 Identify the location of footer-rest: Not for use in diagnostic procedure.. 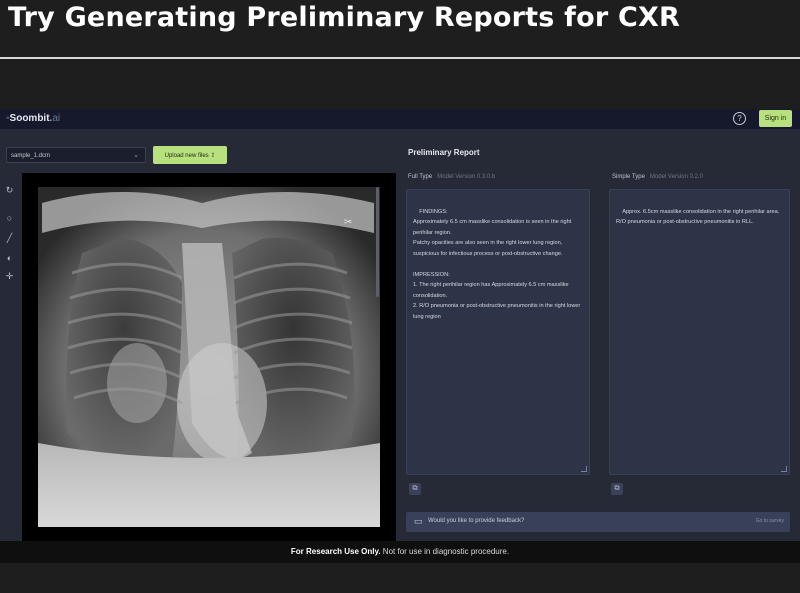
(445, 551).